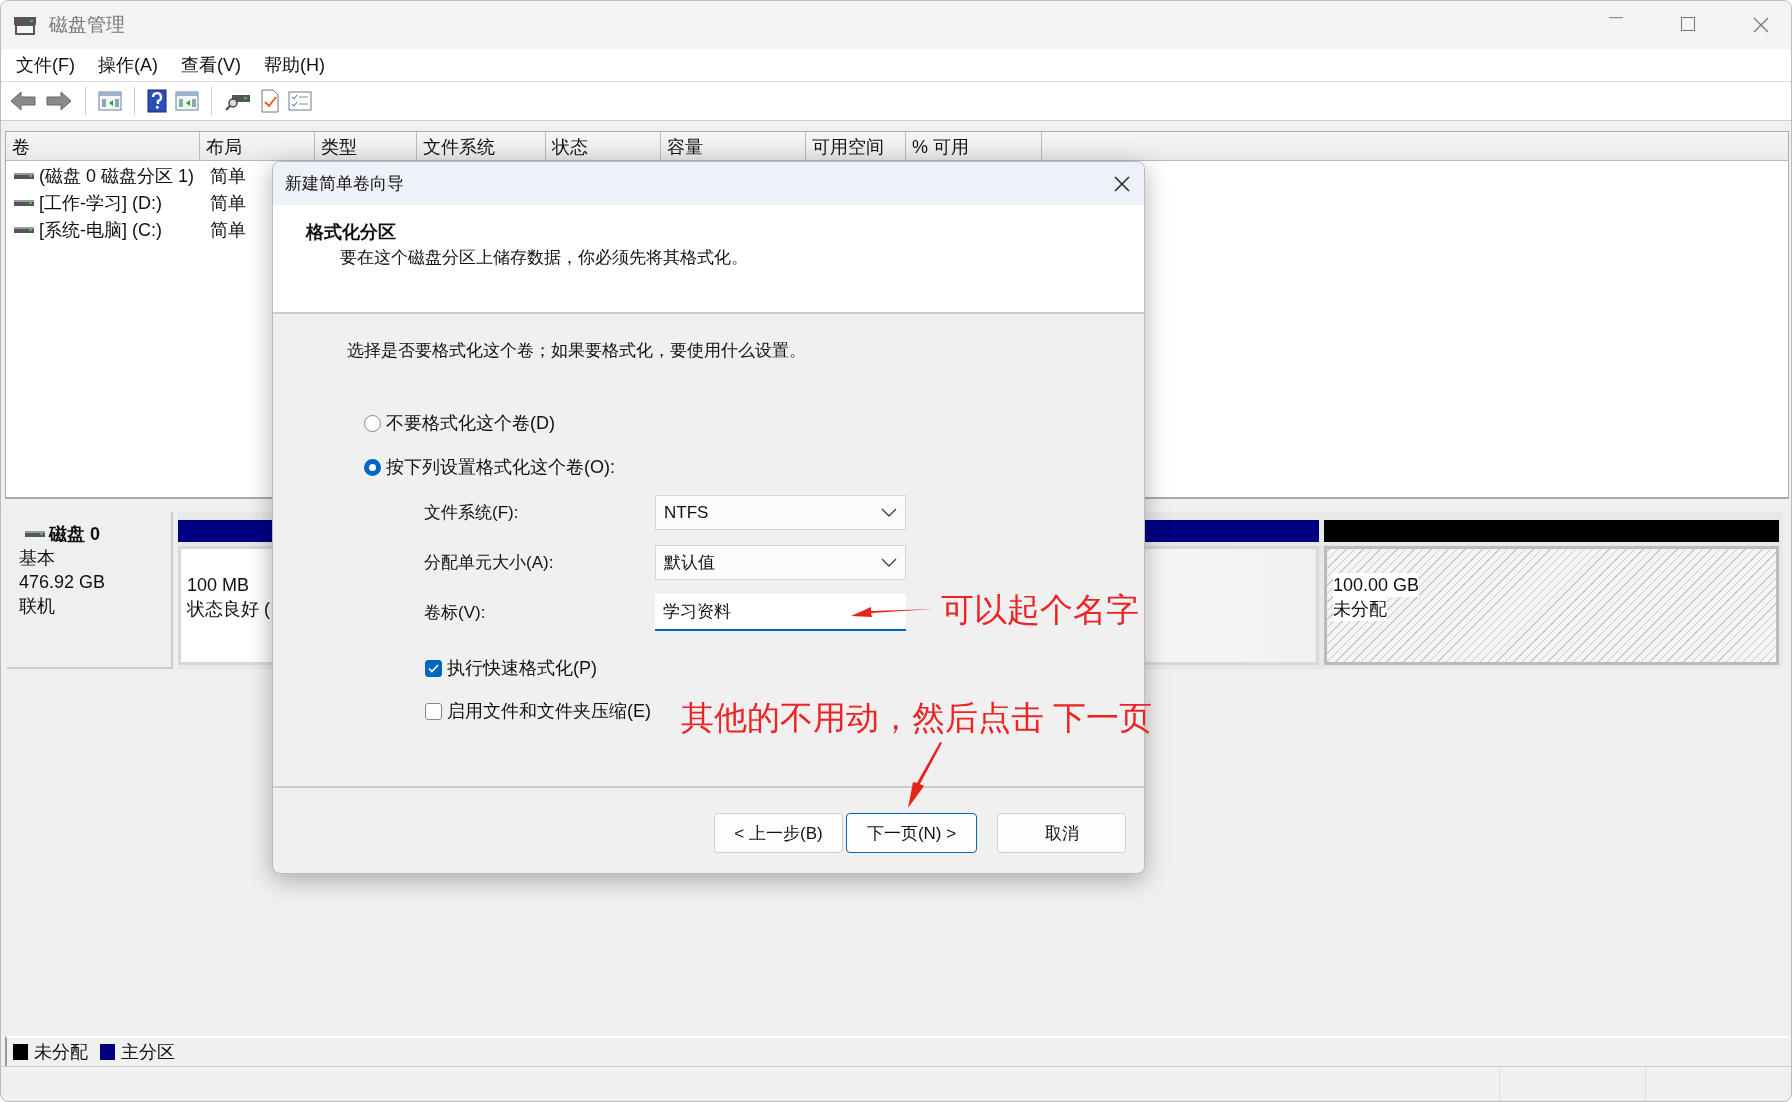  I want to click on radio-label: 按下列设置格式化这个卷(O):, so click(500, 467).